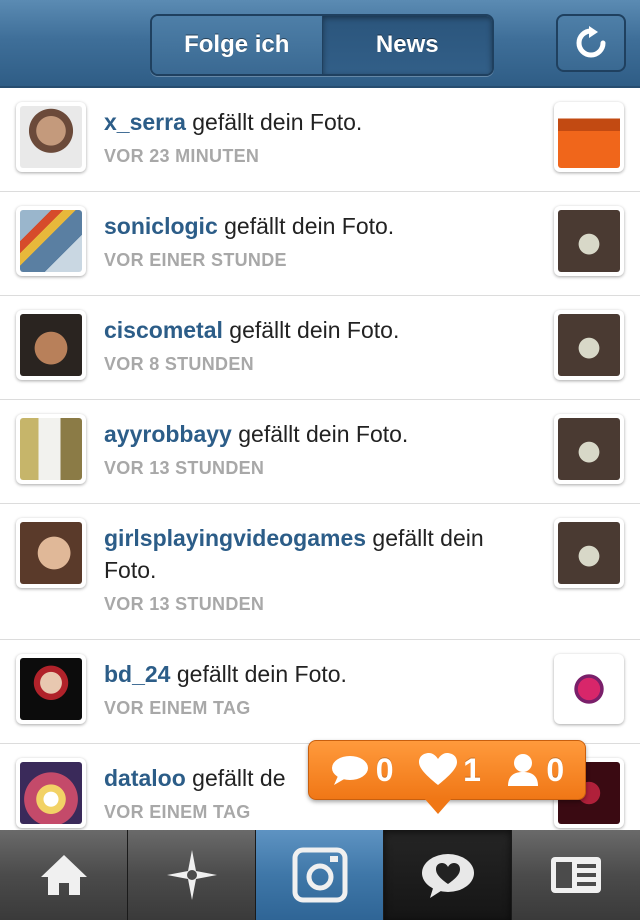 The width and height of the screenshot is (640, 920). I want to click on news-icon, so click(447, 876).